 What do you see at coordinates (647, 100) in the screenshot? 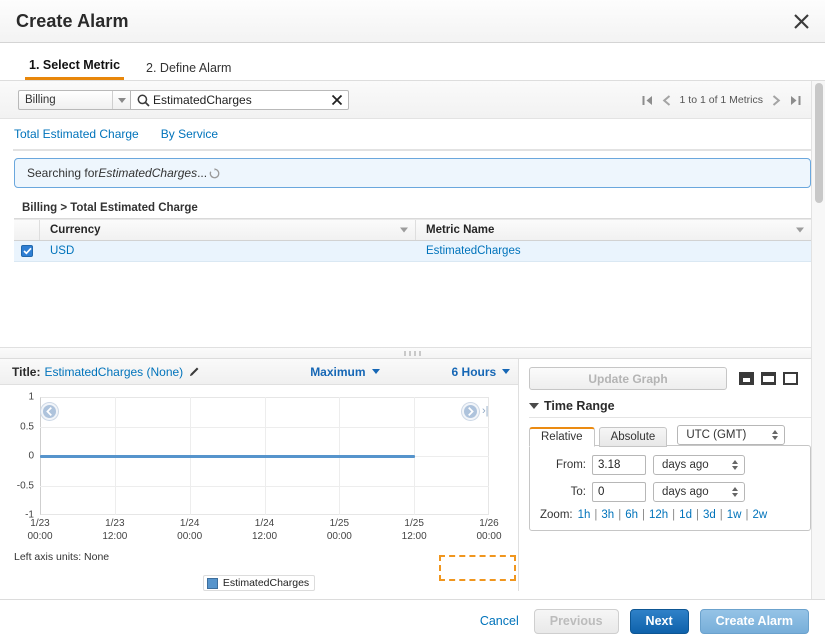
I see `first-page-icon` at bounding box center [647, 100].